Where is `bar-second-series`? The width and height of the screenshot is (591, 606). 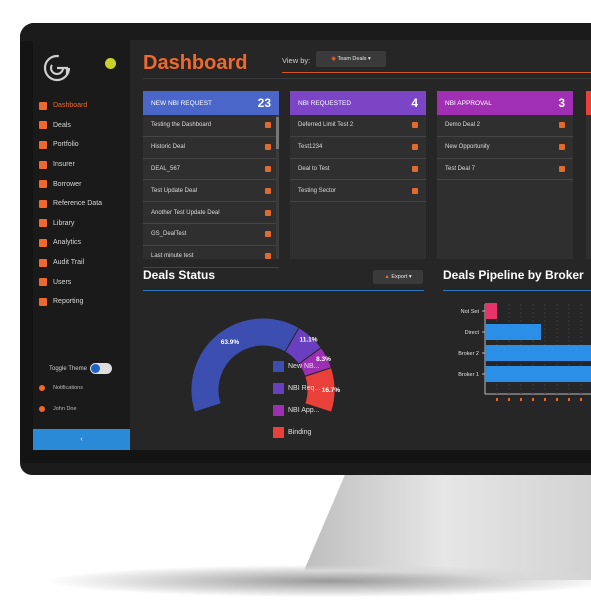
bar-second-series is located at coordinates (491, 311).